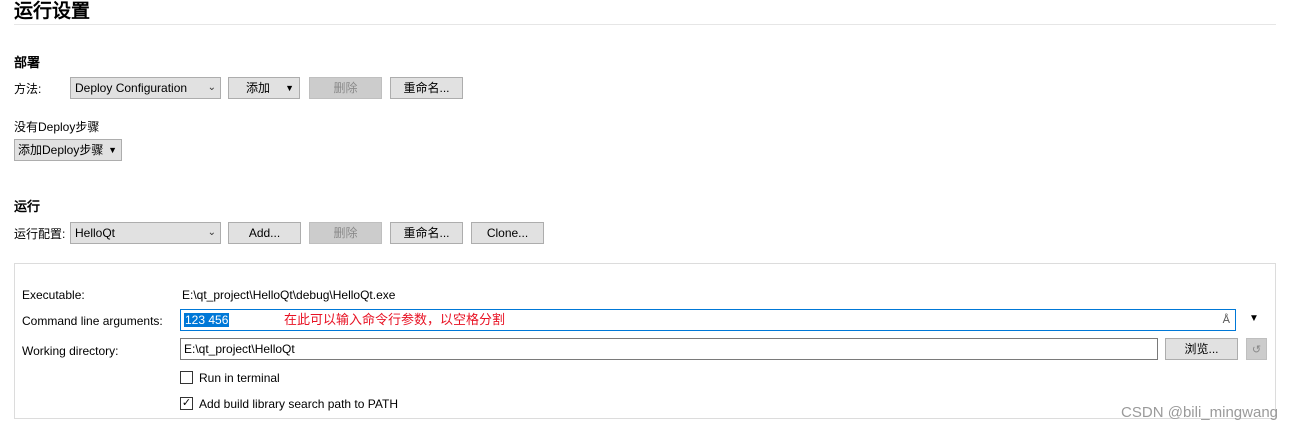 This screenshot has height=433, width=1292. I want to click on add-deploy-step-button: 添加Deploy步骤 ▼, so click(68, 150).